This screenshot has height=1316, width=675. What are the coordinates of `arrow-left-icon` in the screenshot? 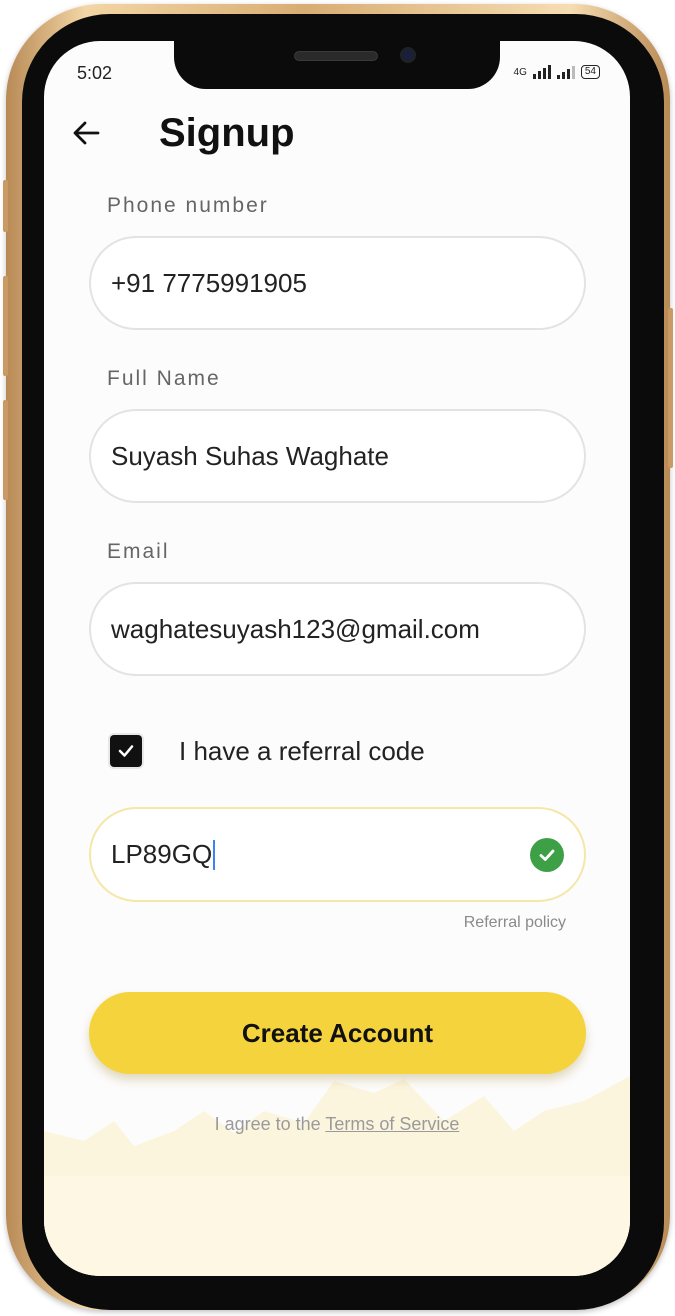 It's located at (86, 133).